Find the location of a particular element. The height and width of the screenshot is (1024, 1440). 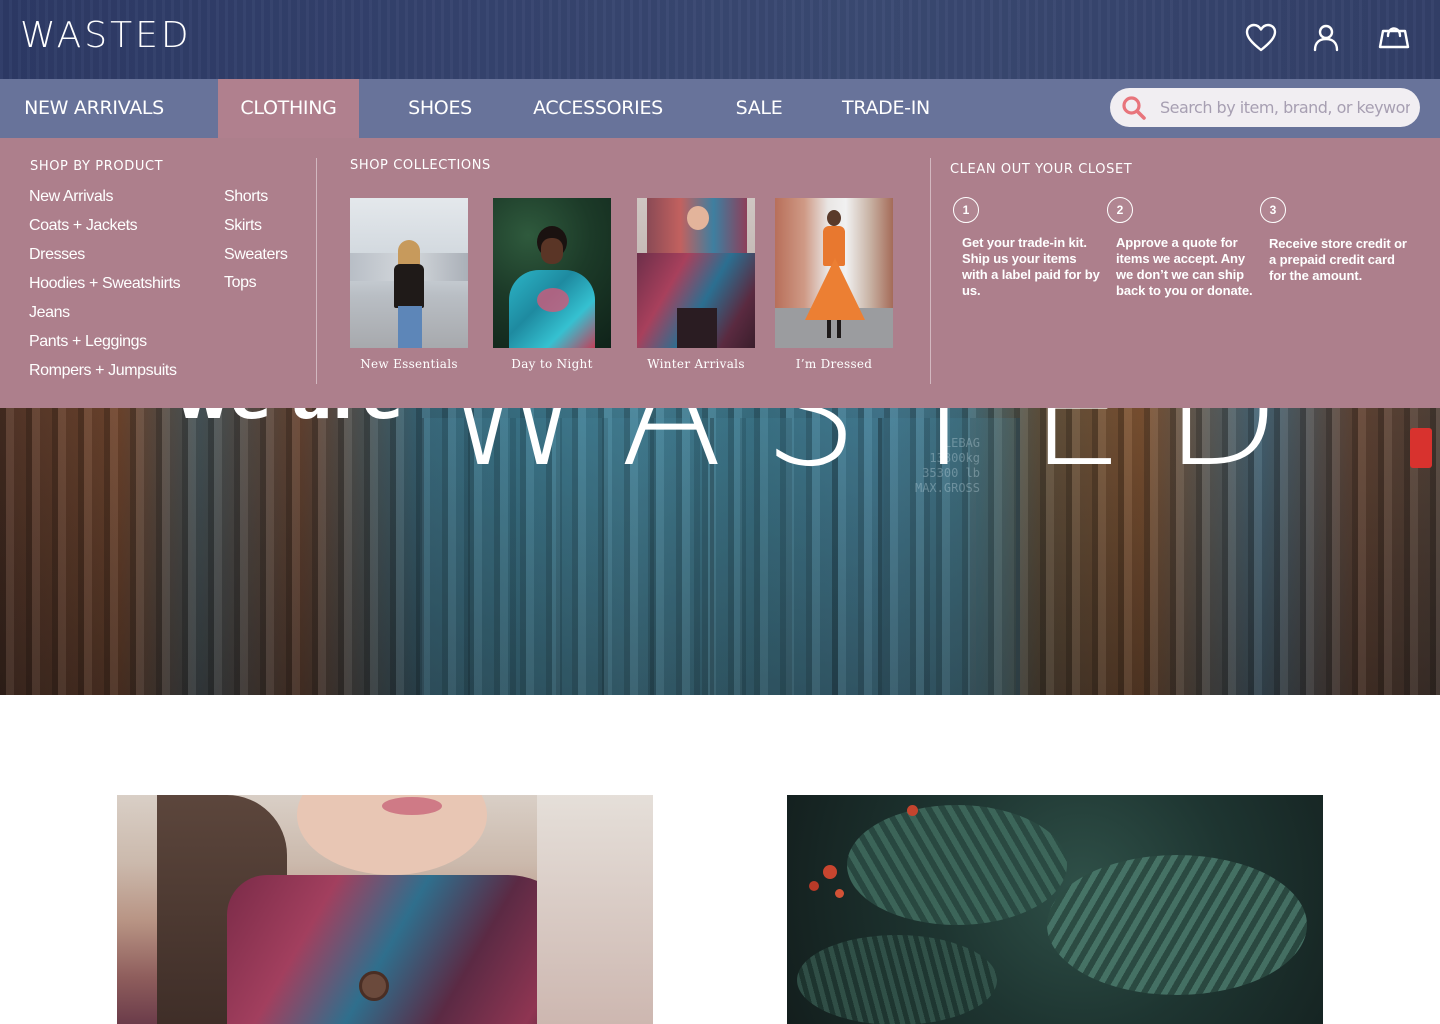

menu-link-coats-jackets: Coats + Jackets is located at coordinates (83, 226).